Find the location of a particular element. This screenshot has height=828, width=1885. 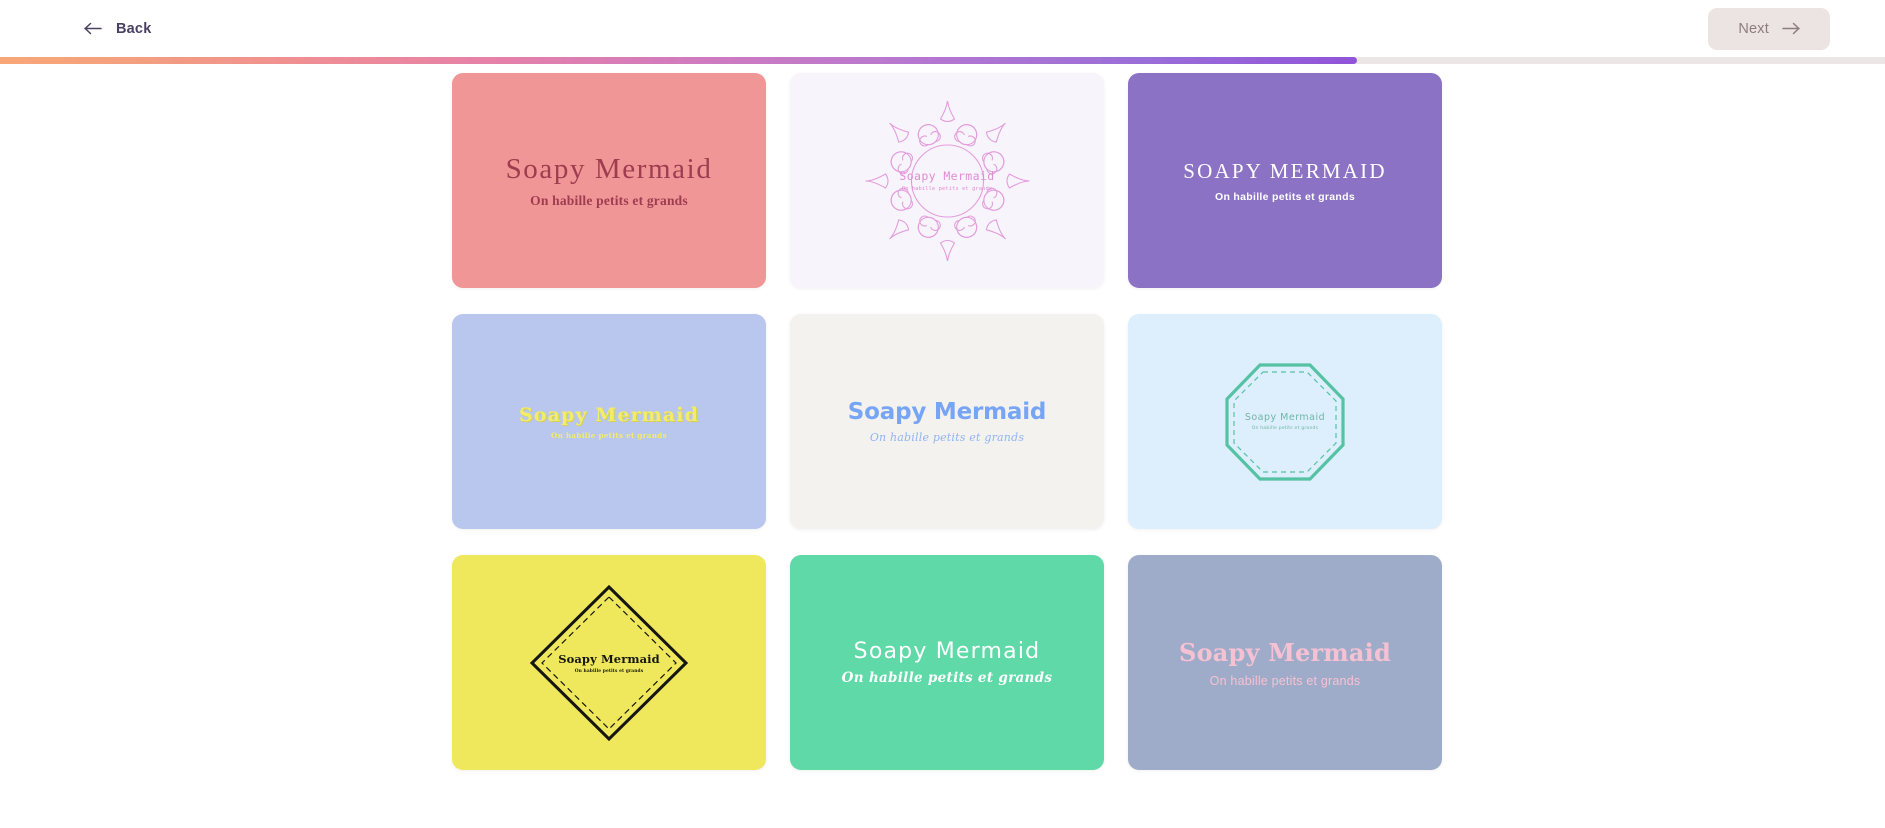

progress-bar-fill is located at coordinates (679, 60).